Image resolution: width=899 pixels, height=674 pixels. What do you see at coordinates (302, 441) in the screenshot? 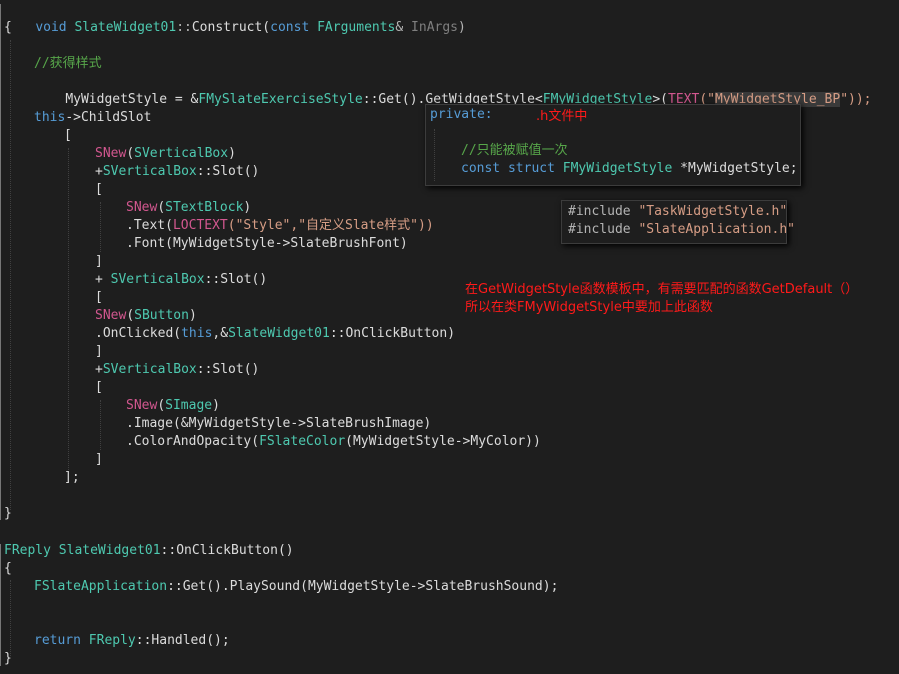
I see `type-name: FSlateColor` at bounding box center [302, 441].